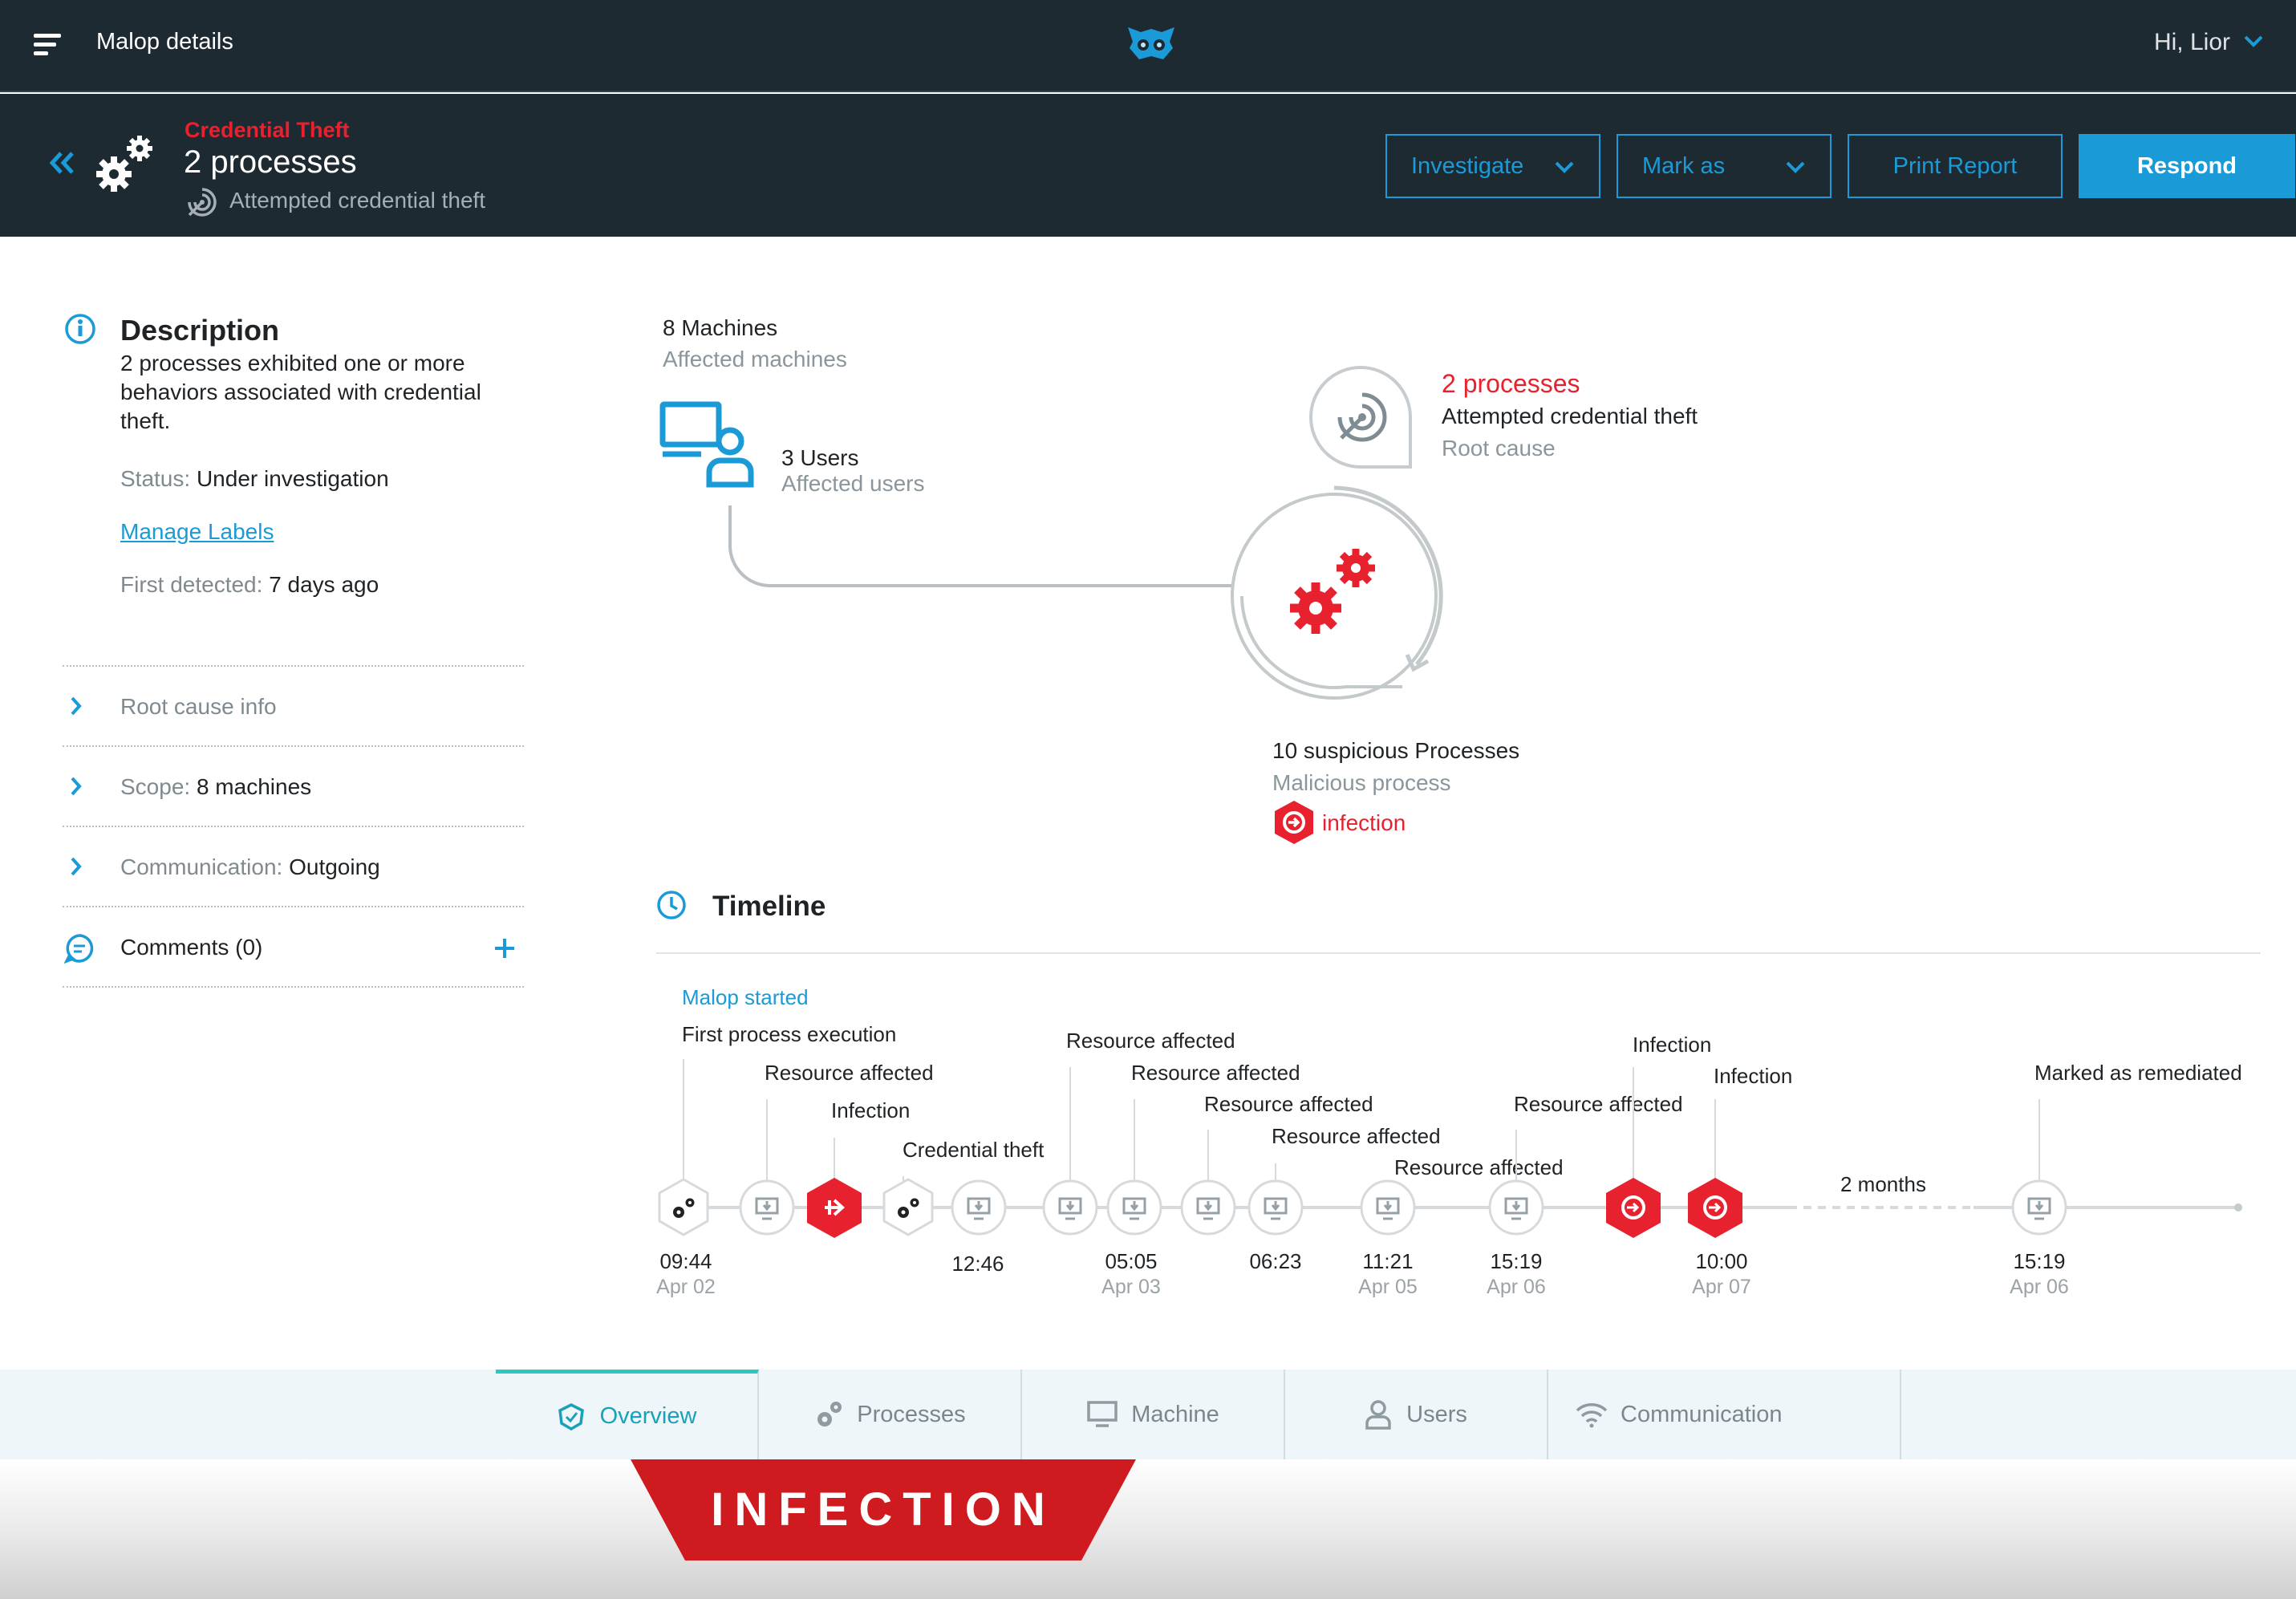 This screenshot has height=1599, width=2296. What do you see at coordinates (1458, 953) in the screenshot?
I see `timeline-divider` at bounding box center [1458, 953].